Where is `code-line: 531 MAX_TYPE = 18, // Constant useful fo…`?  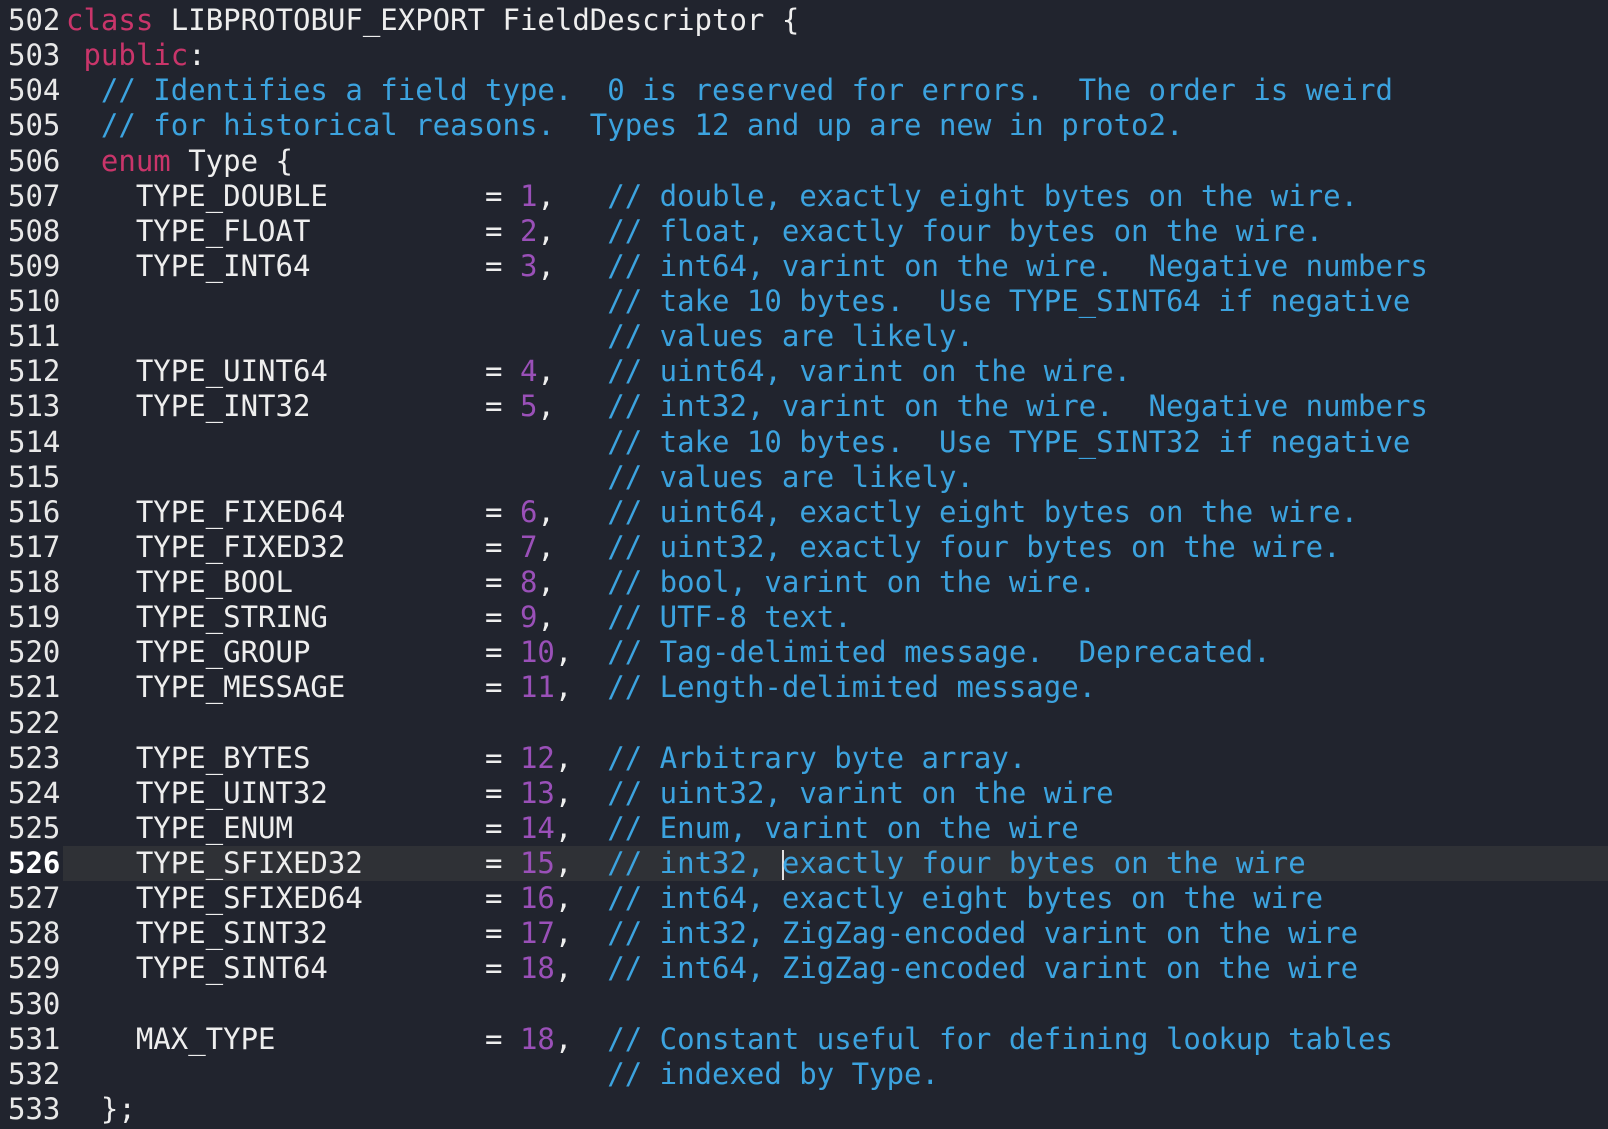 code-line: 531 MAX_TYPE = 18, // Constant useful fo… is located at coordinates (804, 1039).